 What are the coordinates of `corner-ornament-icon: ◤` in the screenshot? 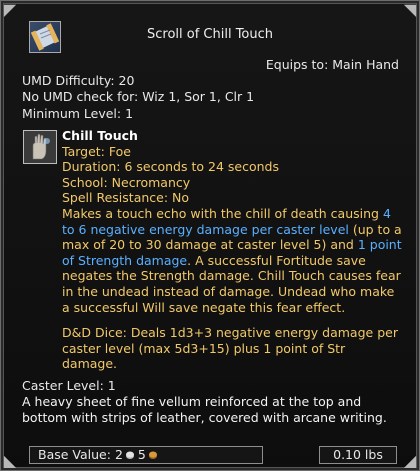 It's located at (10, 9).